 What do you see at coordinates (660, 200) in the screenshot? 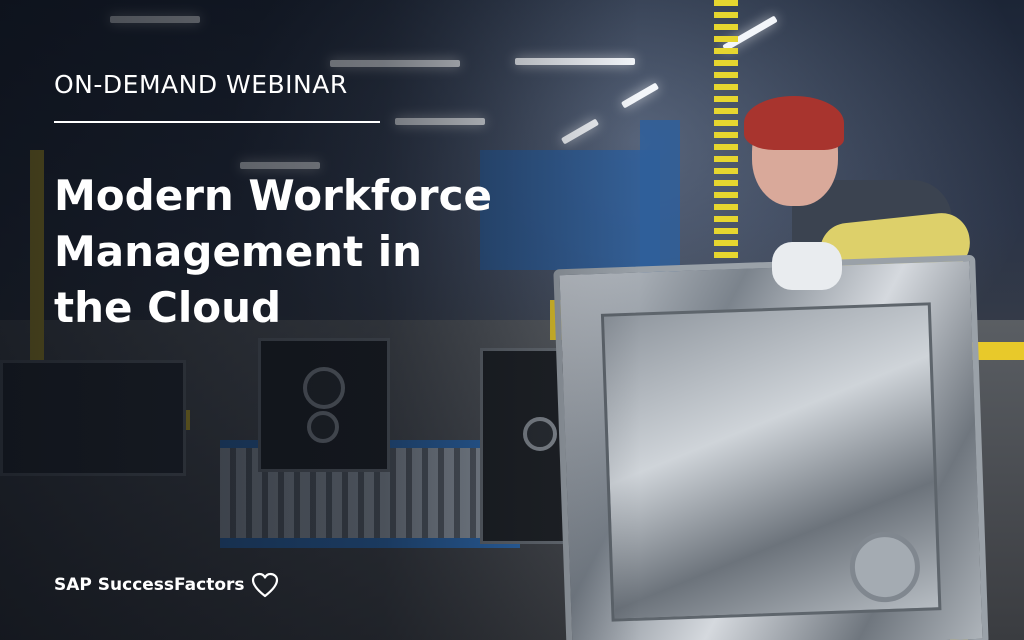
I see `shelving-rack` at bounding box center [660, 200].